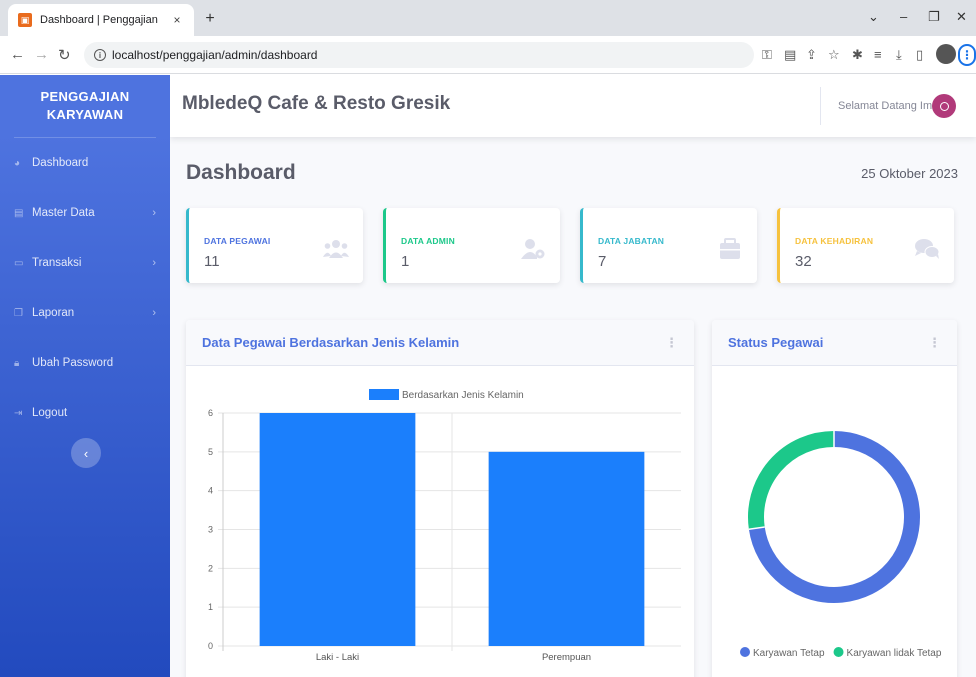  I want to click on card-label: DATA JABATAN, so click(631, 241).